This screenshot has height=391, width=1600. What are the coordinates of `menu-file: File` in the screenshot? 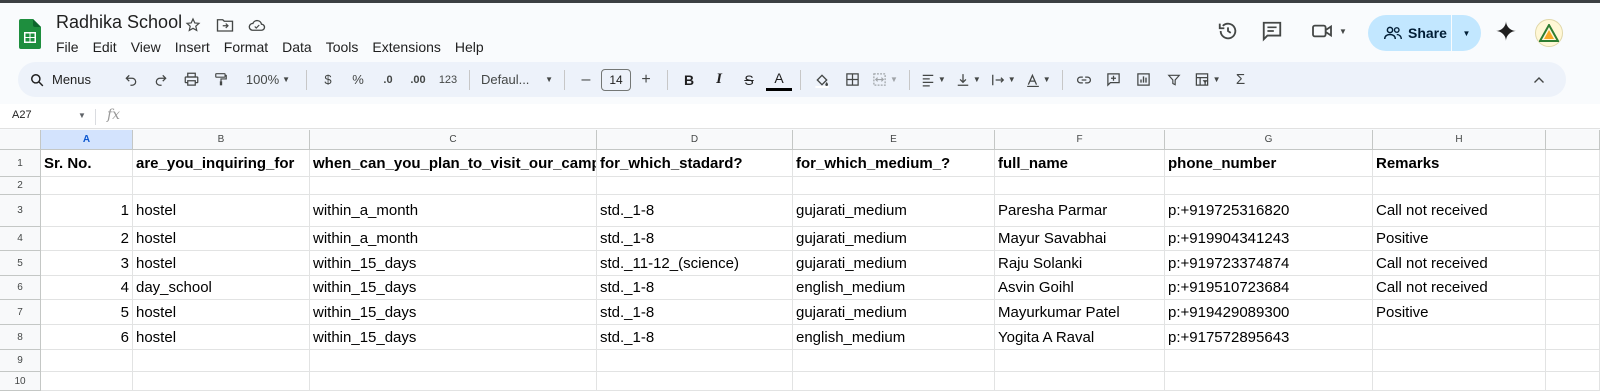 It's located at (67, 47).